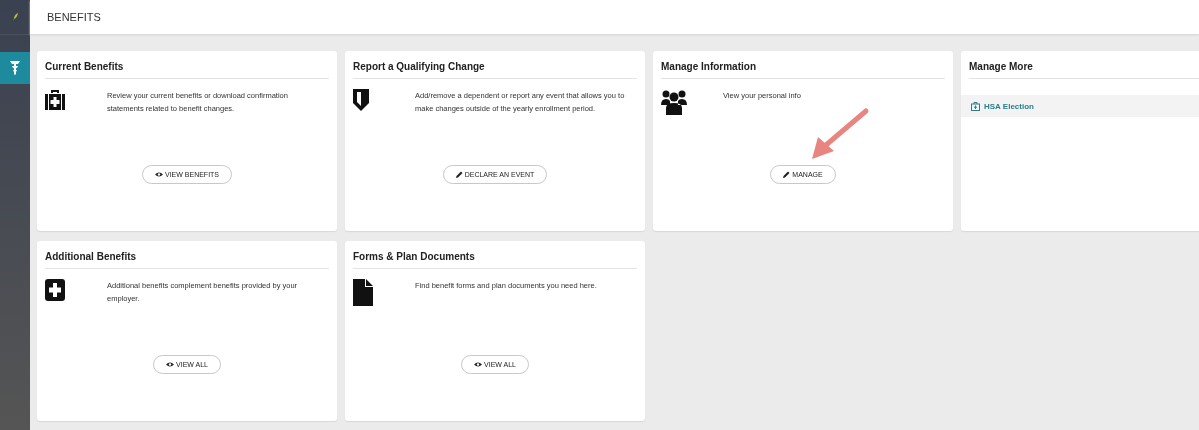 The image size is (1199, 430). Describe the element at coordinates (74, 17) in the screenshot. I see `page-title: BENEFITS` at that location.